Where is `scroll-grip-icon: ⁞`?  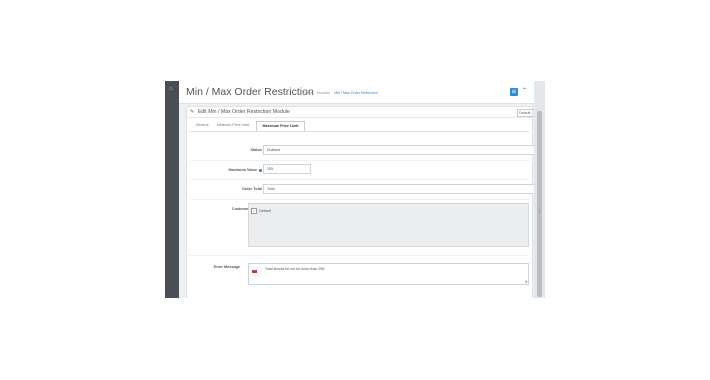 scroll-grip-icon: ⁞ is located at coordinates (539, 212).